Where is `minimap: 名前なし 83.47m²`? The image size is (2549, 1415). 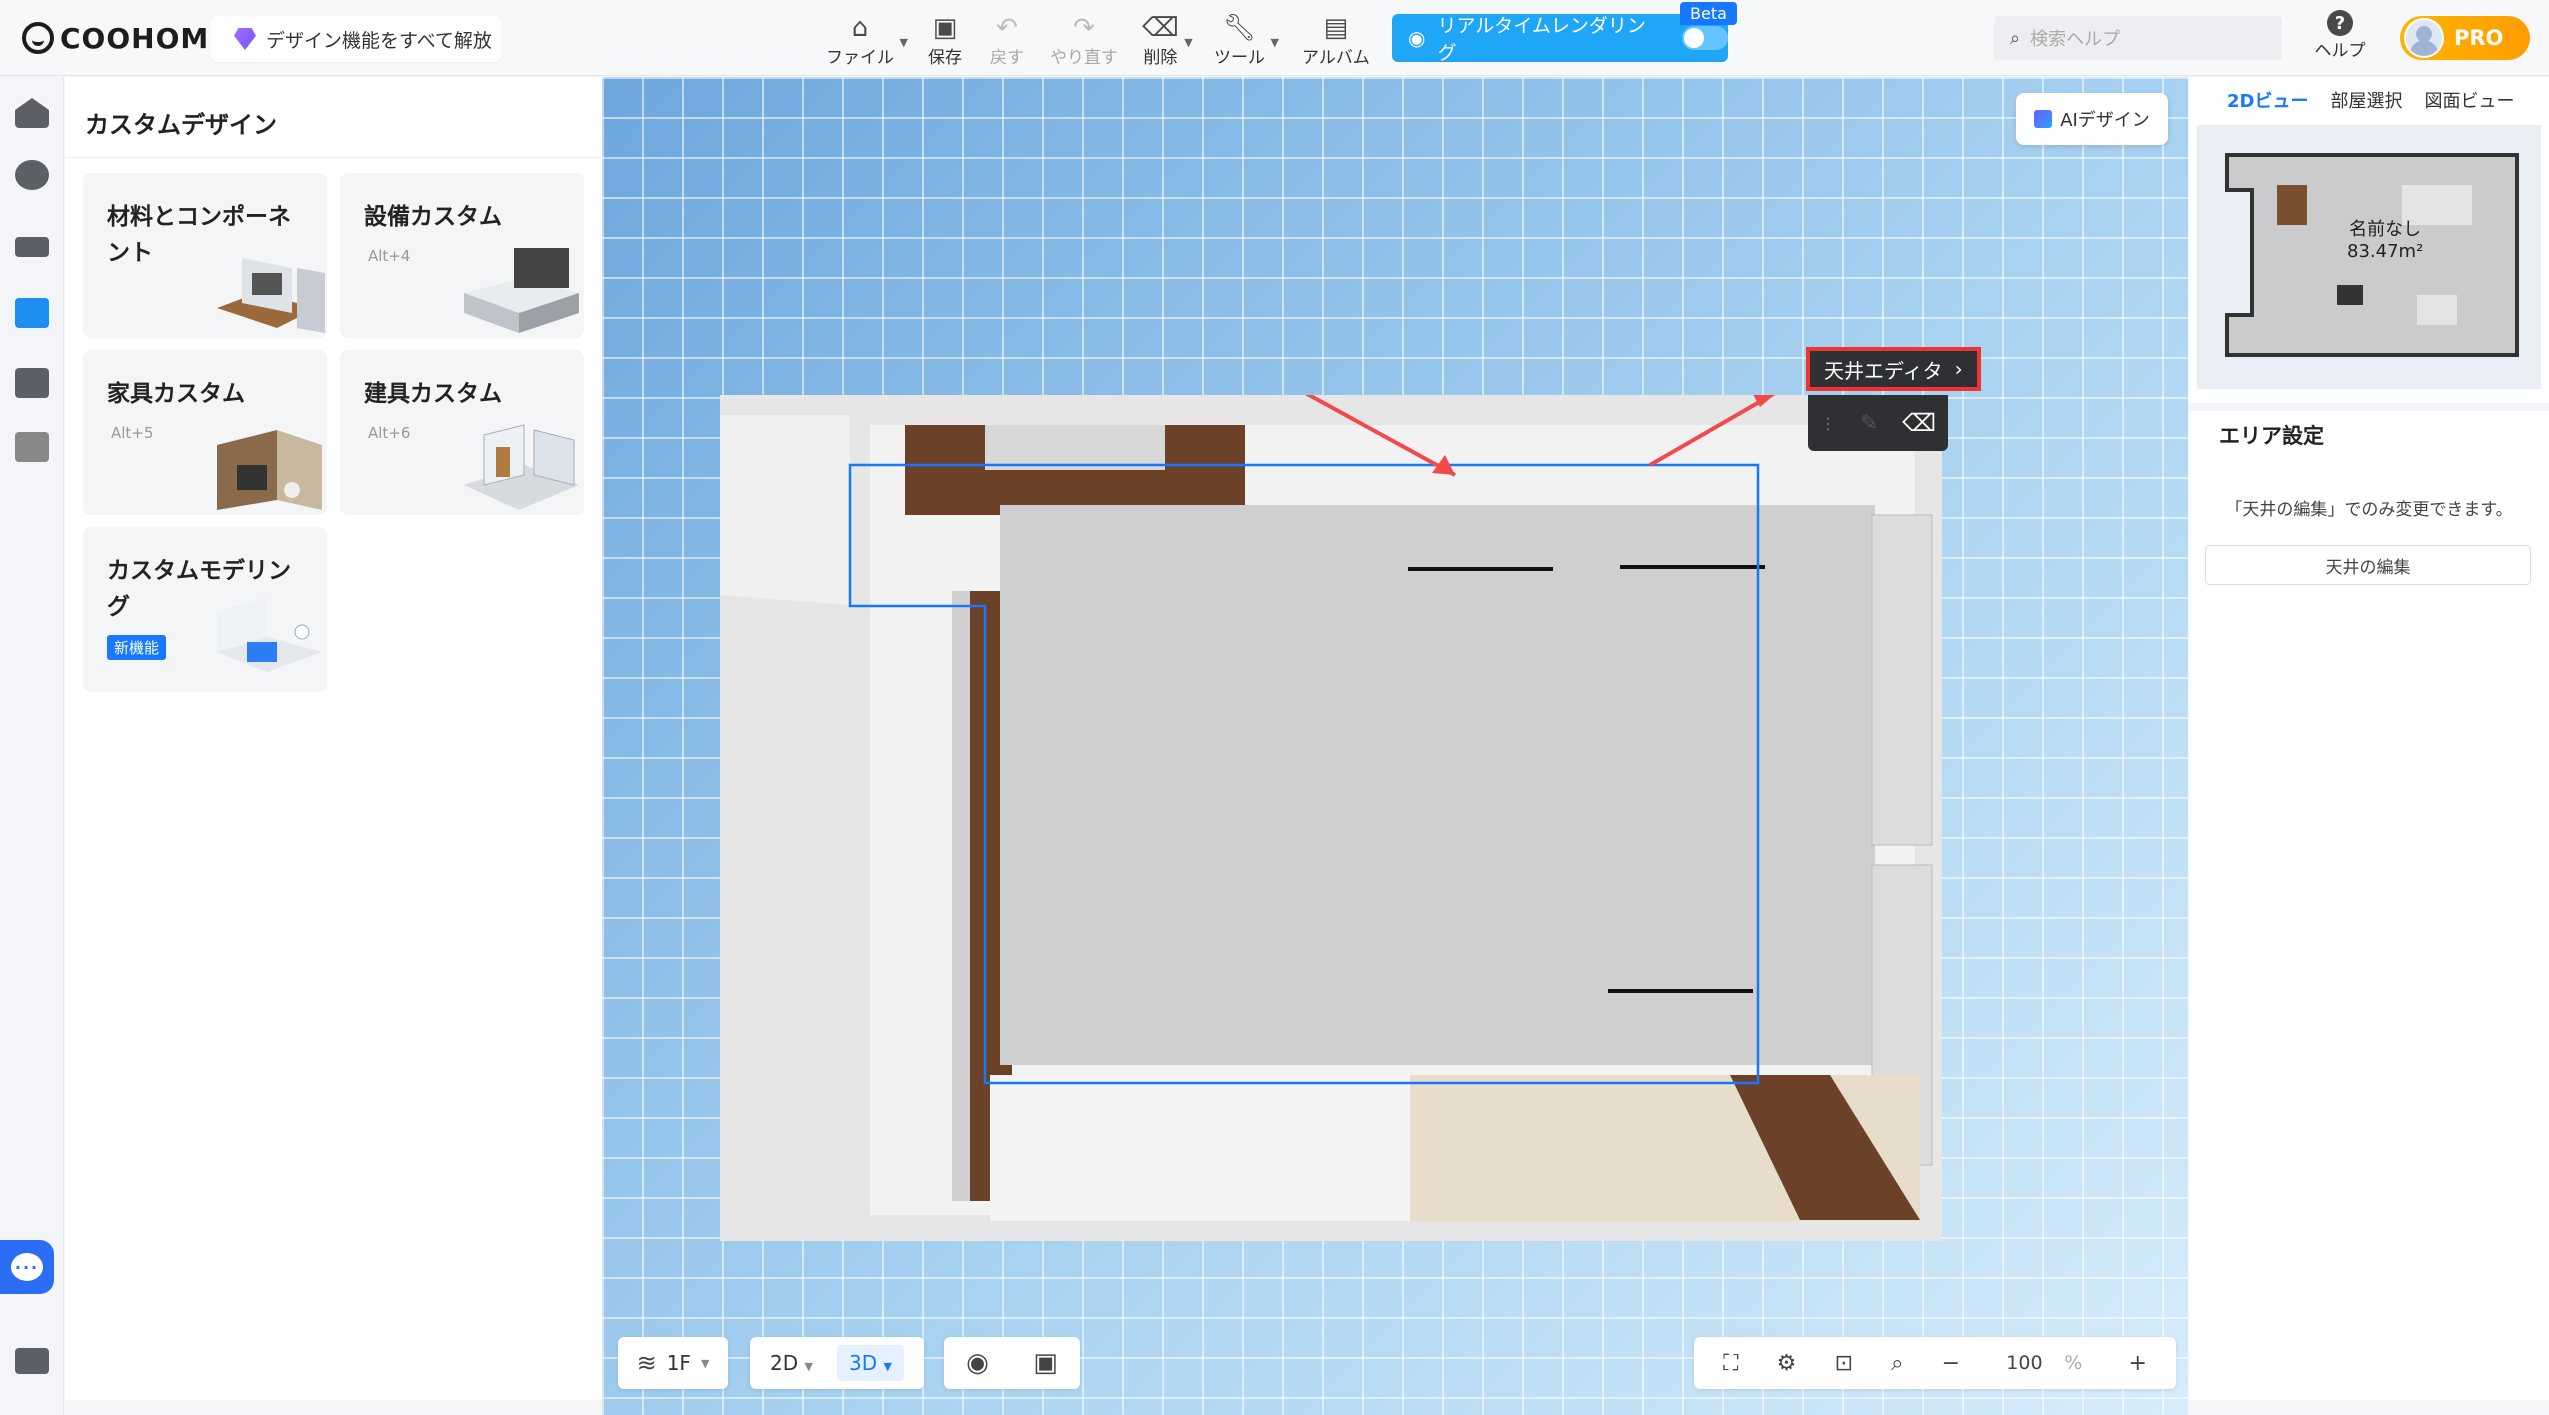
minimap: 名前なし 83.47m² is located at coordinates (2369, 257).